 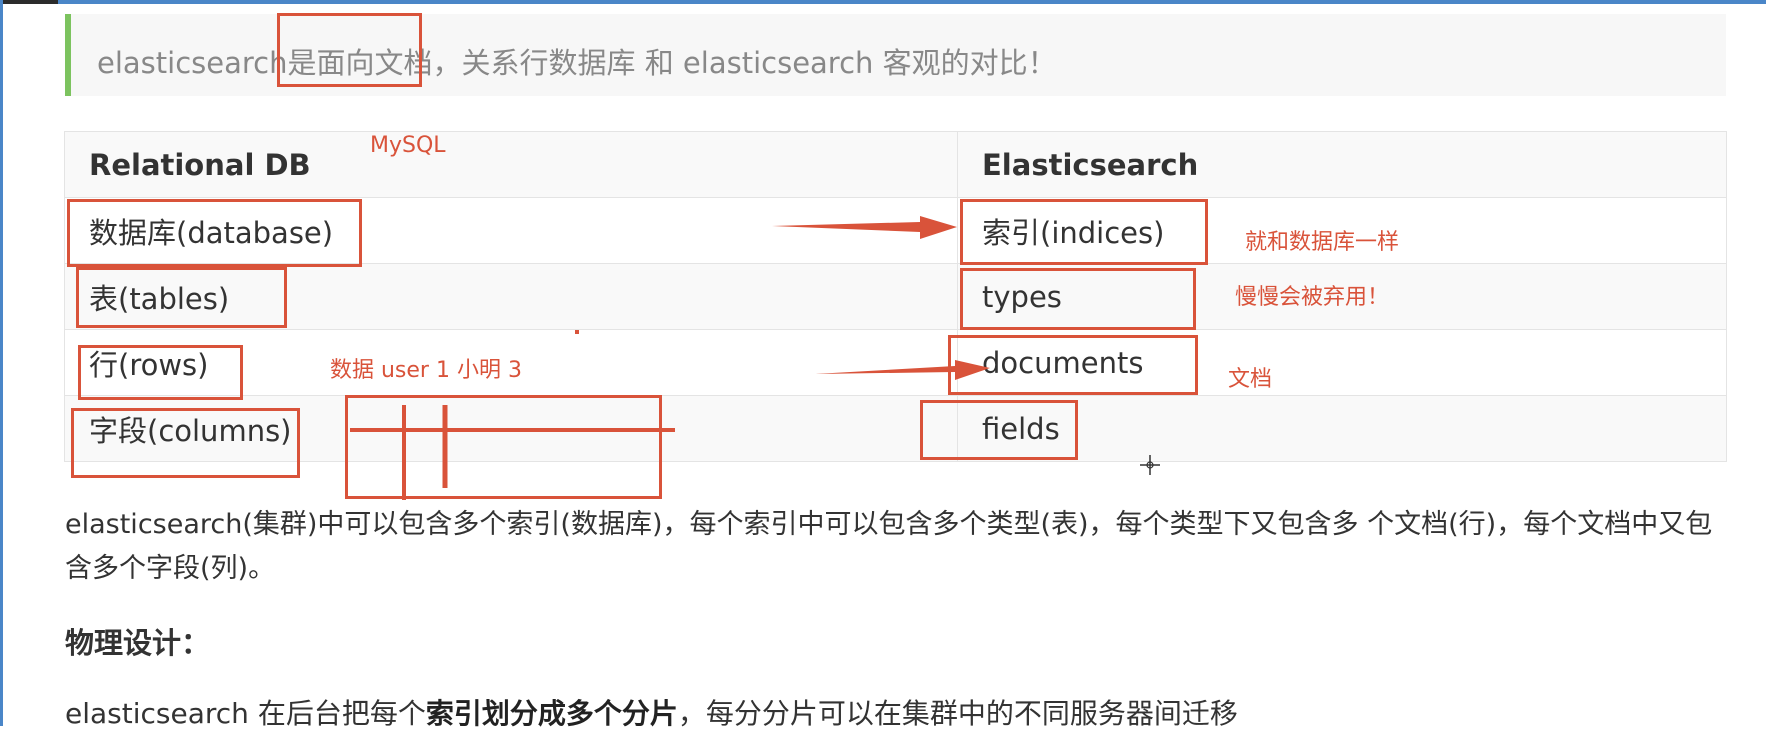 What do you see at coordinates (902, 370) in the screenshot?
I see `arrow-to-documents` at bounding box center [902, 370].